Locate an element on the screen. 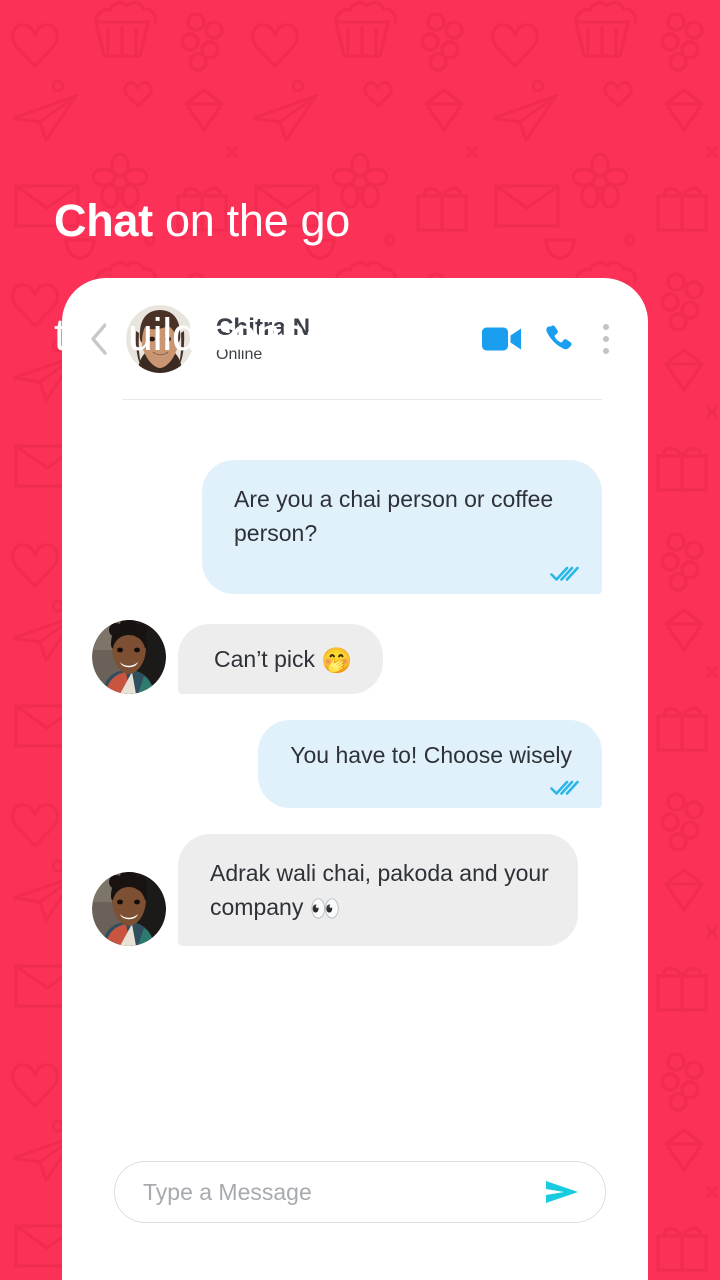 This screenshot has width=720, height=1280. message-row-incoming: Can’t pick 🤭 is located at coordinates (347, 657).